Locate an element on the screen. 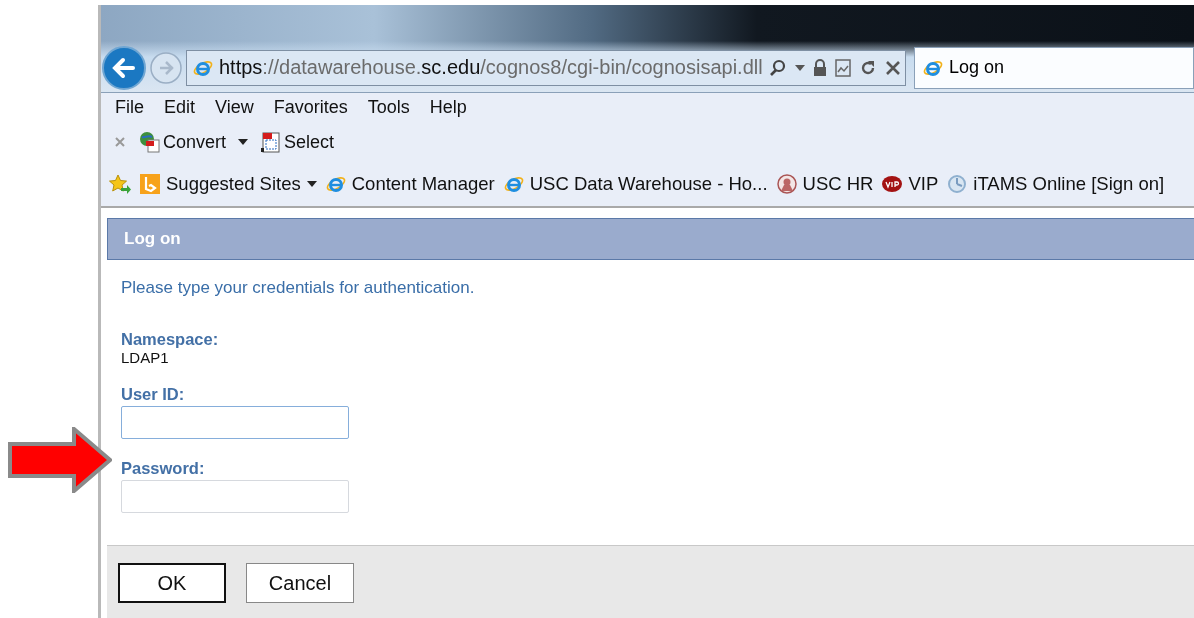 The width and height of the screenshot is (1194, 618). menu-item: Edit is located at coordinates (180, 110).